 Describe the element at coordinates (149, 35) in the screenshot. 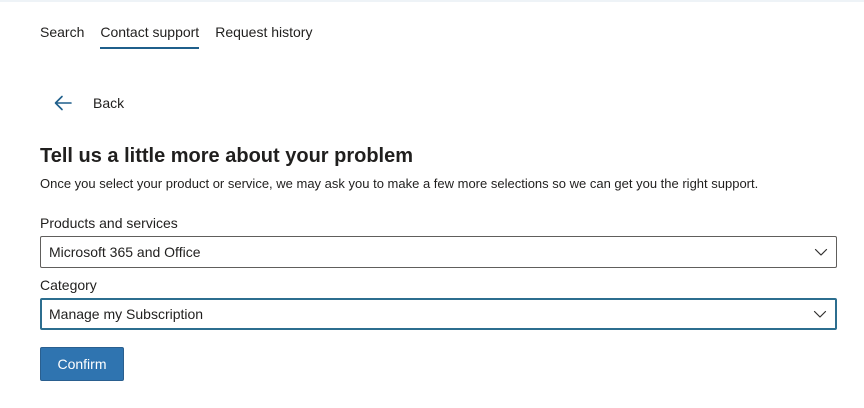

I see `tab-contact-support: Contact support` at that location.